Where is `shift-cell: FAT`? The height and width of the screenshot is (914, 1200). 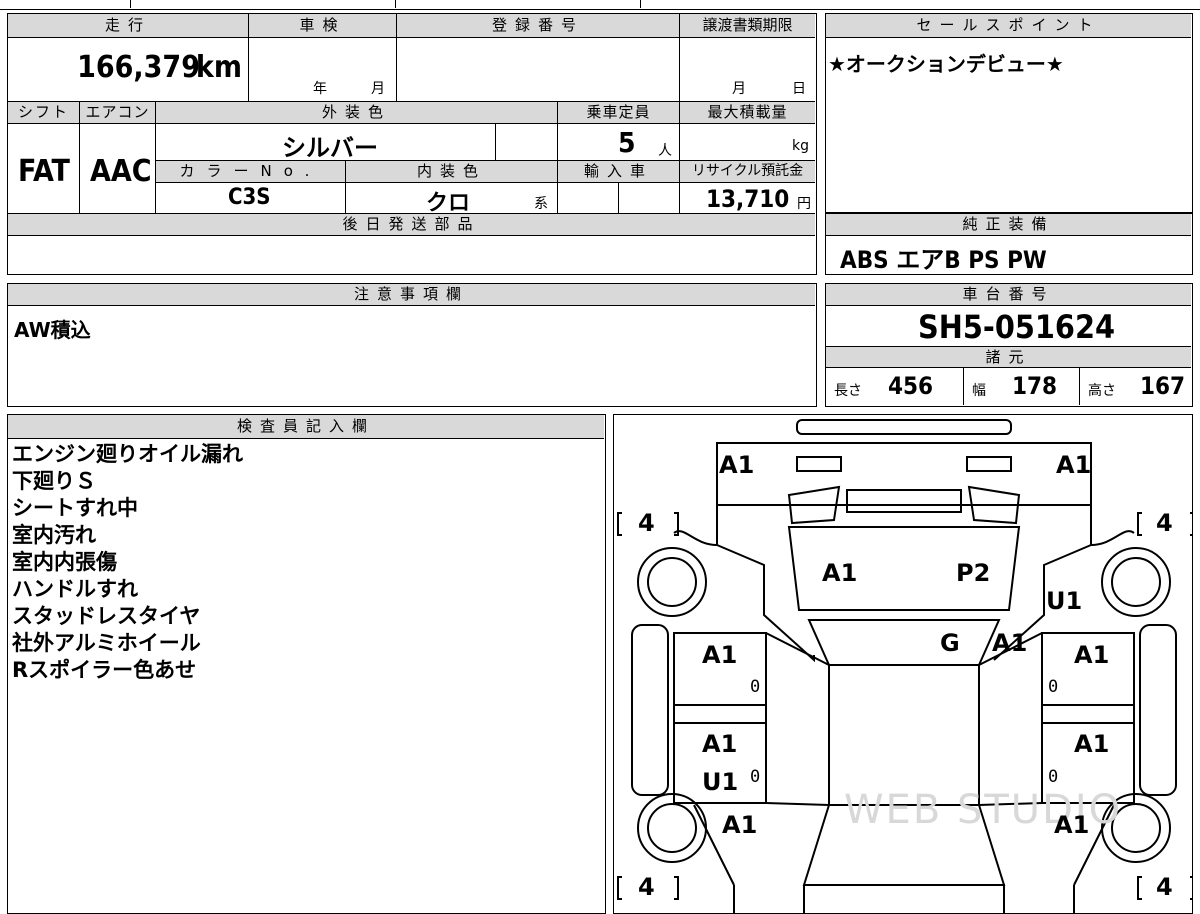 shift-cell: FAT is located at coordinates (44, 169).